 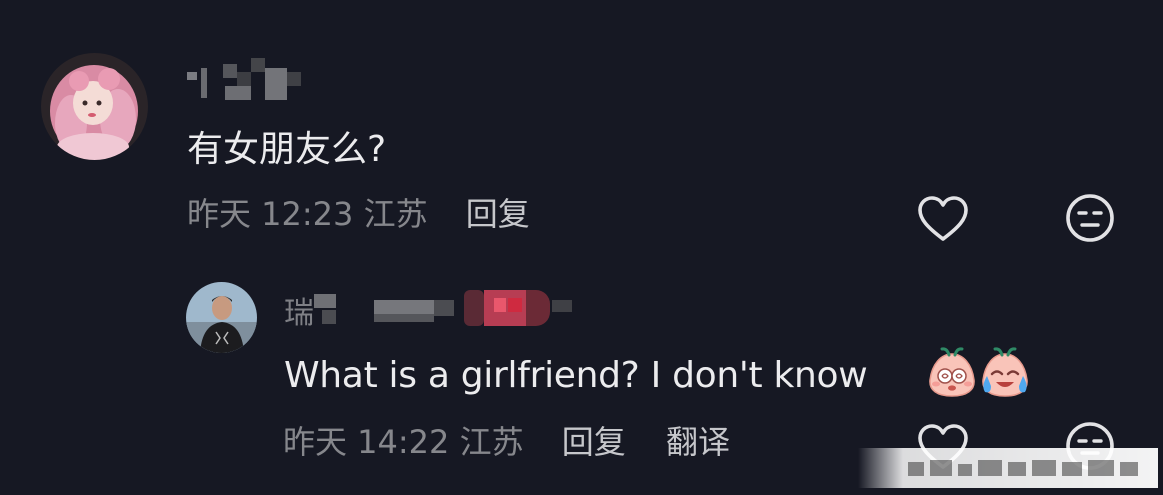 What do you see at coordinates (1090, 218) in the screenshot?
I see `unimpressed-face-icon` at bounding box center [1090, 218].